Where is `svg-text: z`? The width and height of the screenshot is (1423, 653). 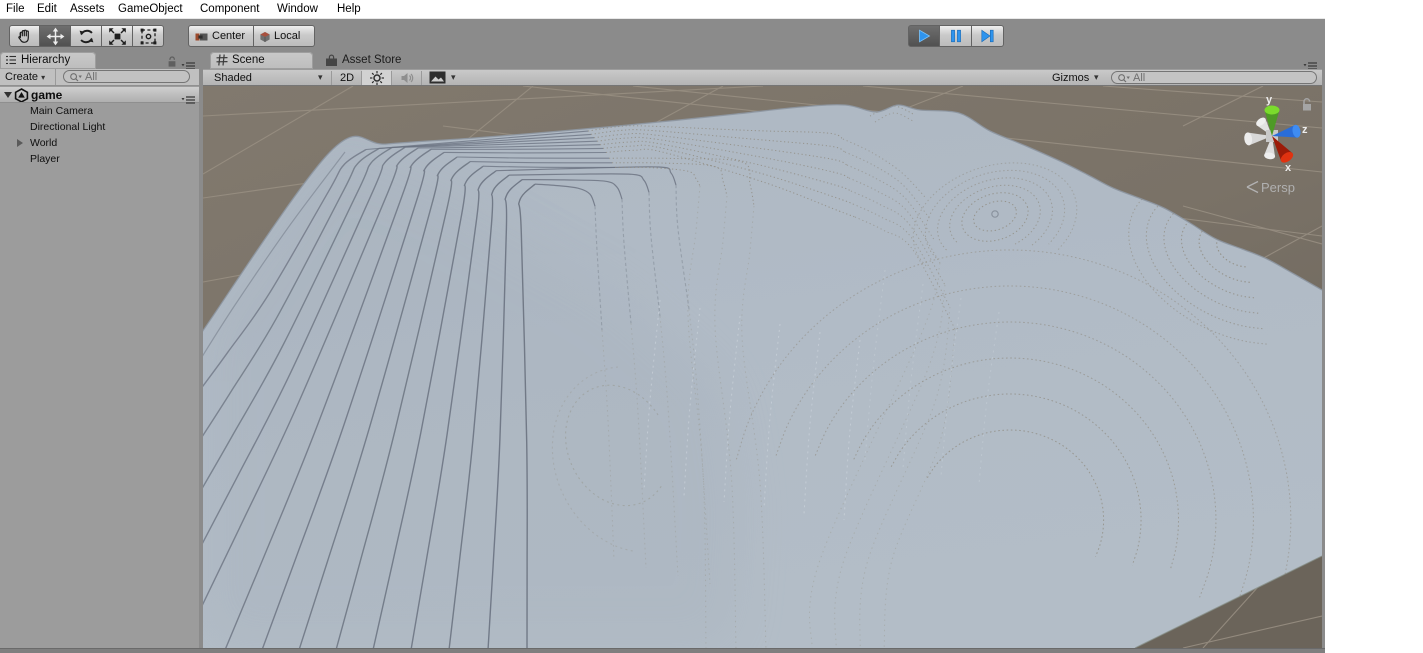
svg-text: z is located at coordinates (1305, 130).